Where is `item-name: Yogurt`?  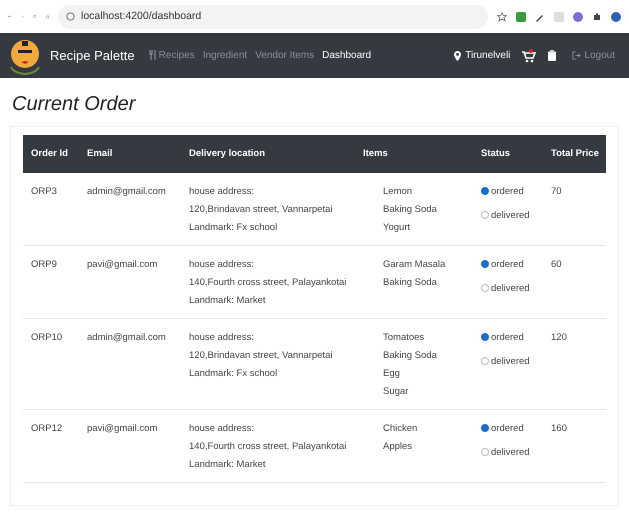
item-name: Yogurt is located at coordinates (397, 228).